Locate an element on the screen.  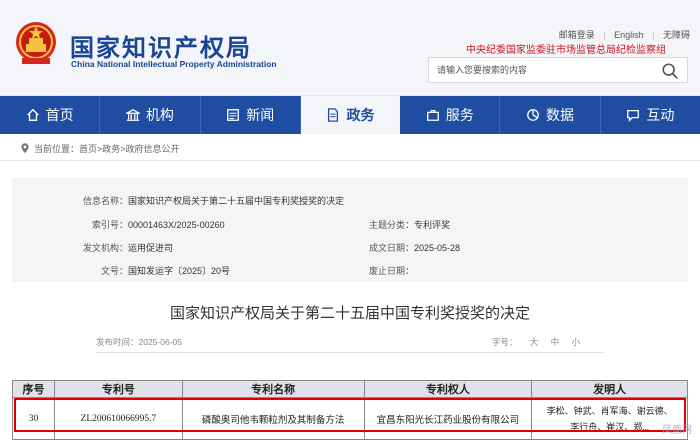
font-size-small: 小 is located at coordinates (575, 342).